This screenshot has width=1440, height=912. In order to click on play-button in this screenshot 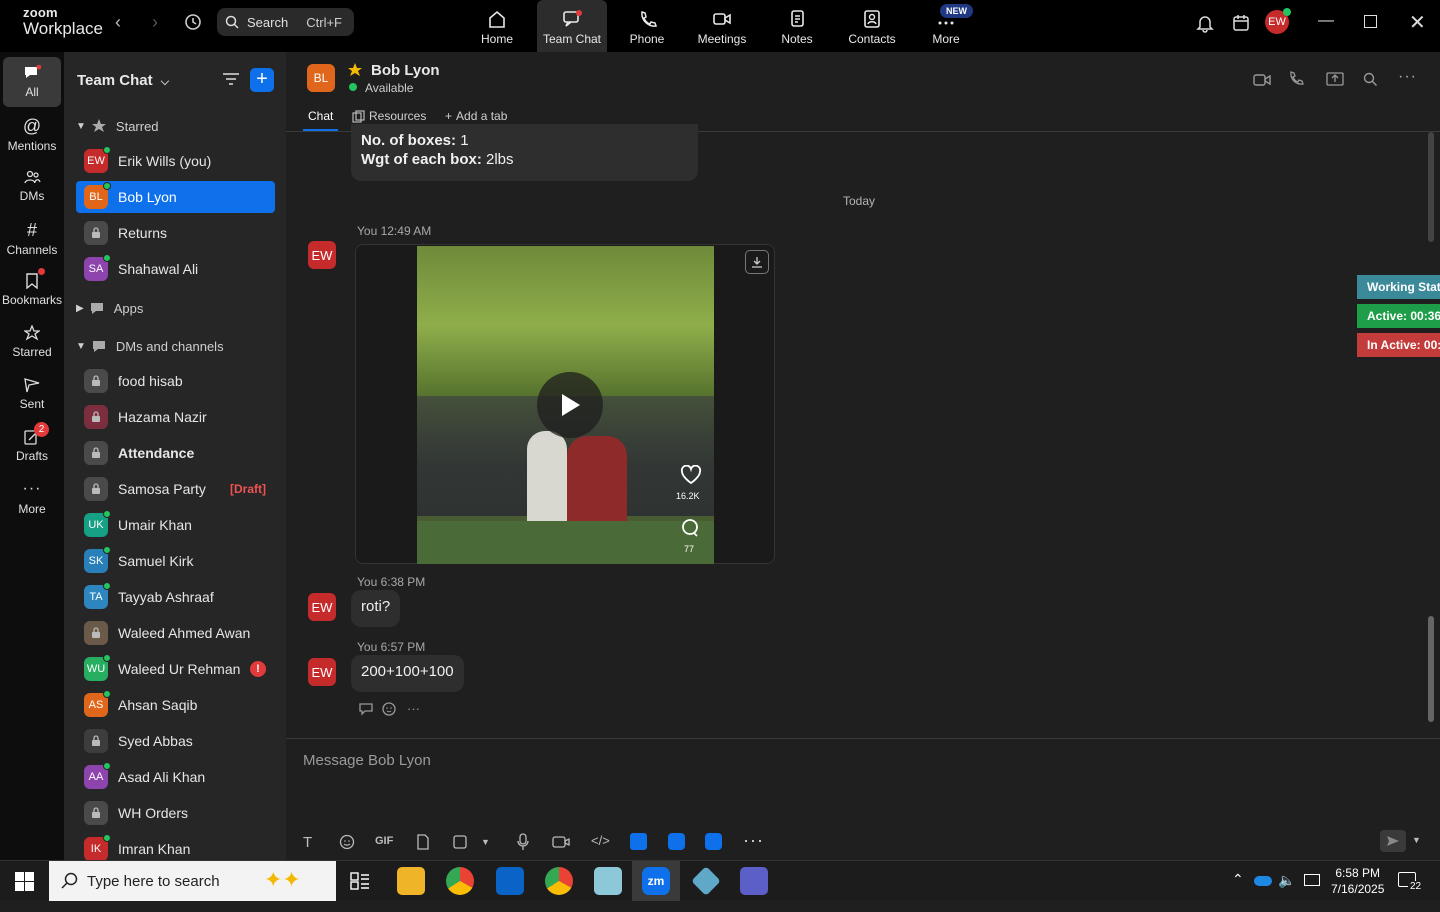, I will do `click(570, 405)`.